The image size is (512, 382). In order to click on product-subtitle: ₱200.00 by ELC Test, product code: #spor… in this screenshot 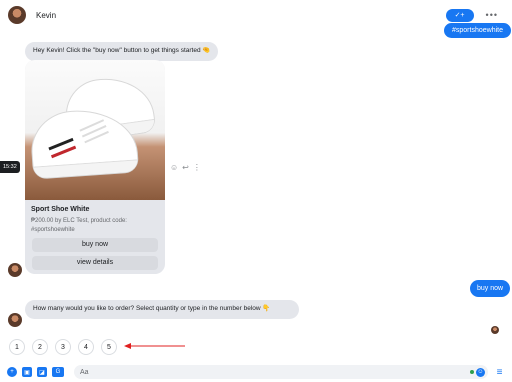, I will do `click(95, 225)`.